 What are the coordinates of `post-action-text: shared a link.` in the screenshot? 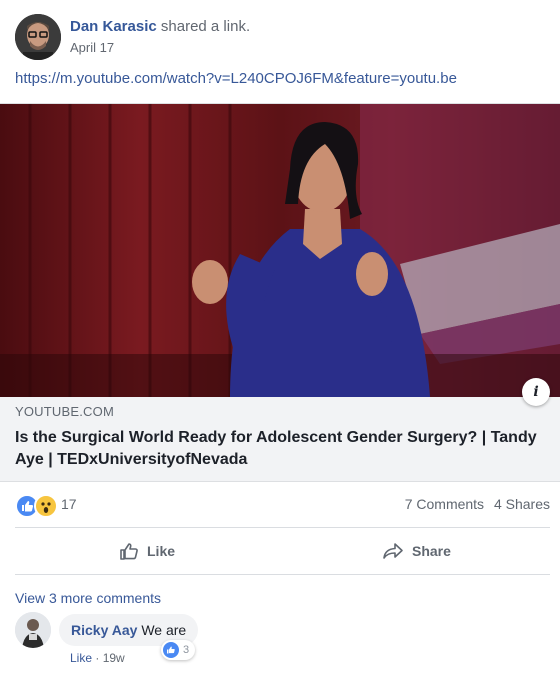 It's located at (205, 26).